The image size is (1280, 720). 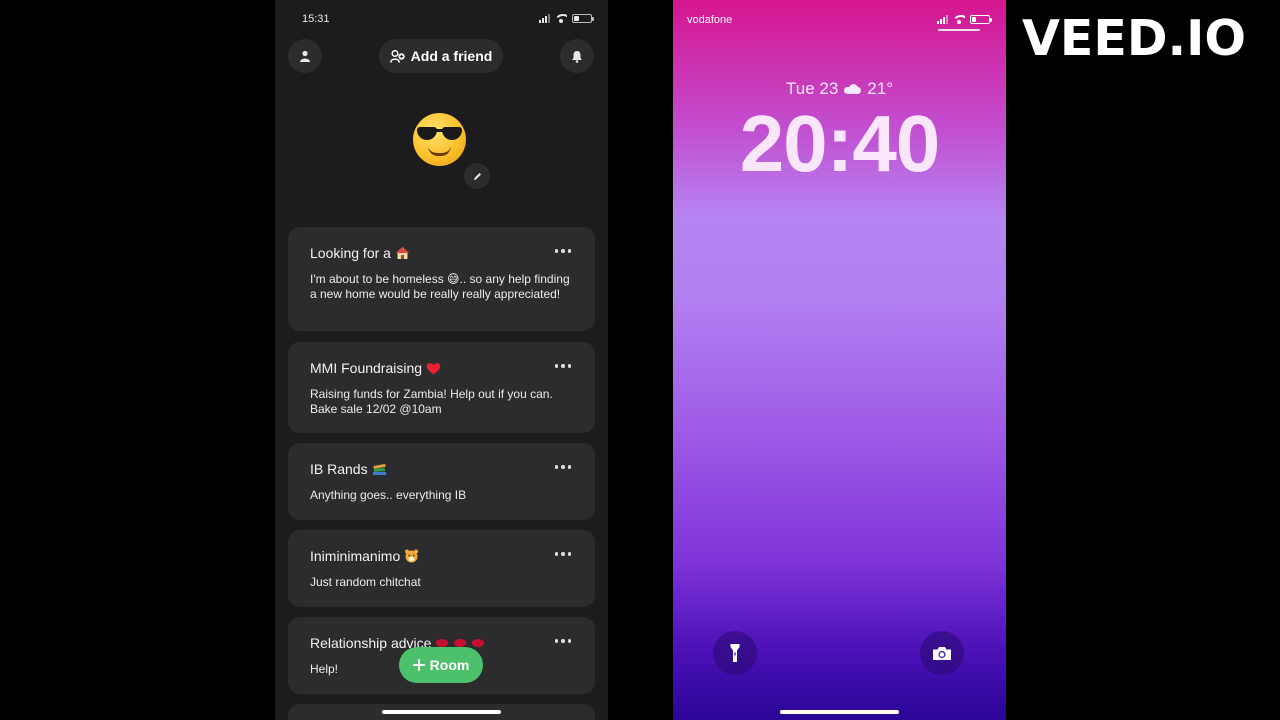 I want to click on lock-time: 20:40, so click(x=840, y=143).